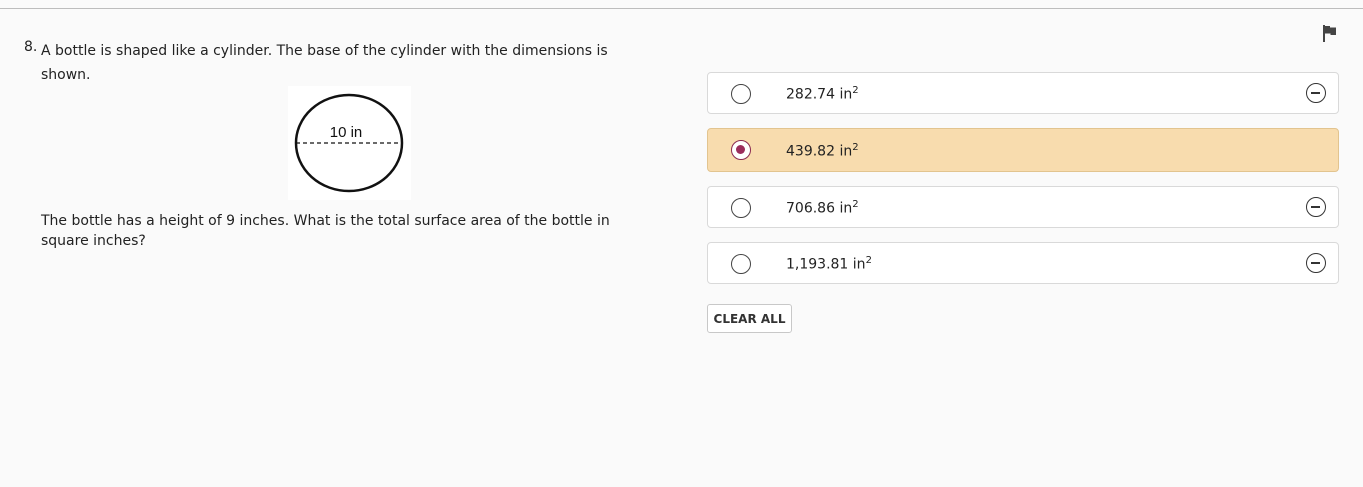 The height and width of the screenshot is (487, 1363). I want to click on choice-label: 706.86 in2, so click(822, 208).